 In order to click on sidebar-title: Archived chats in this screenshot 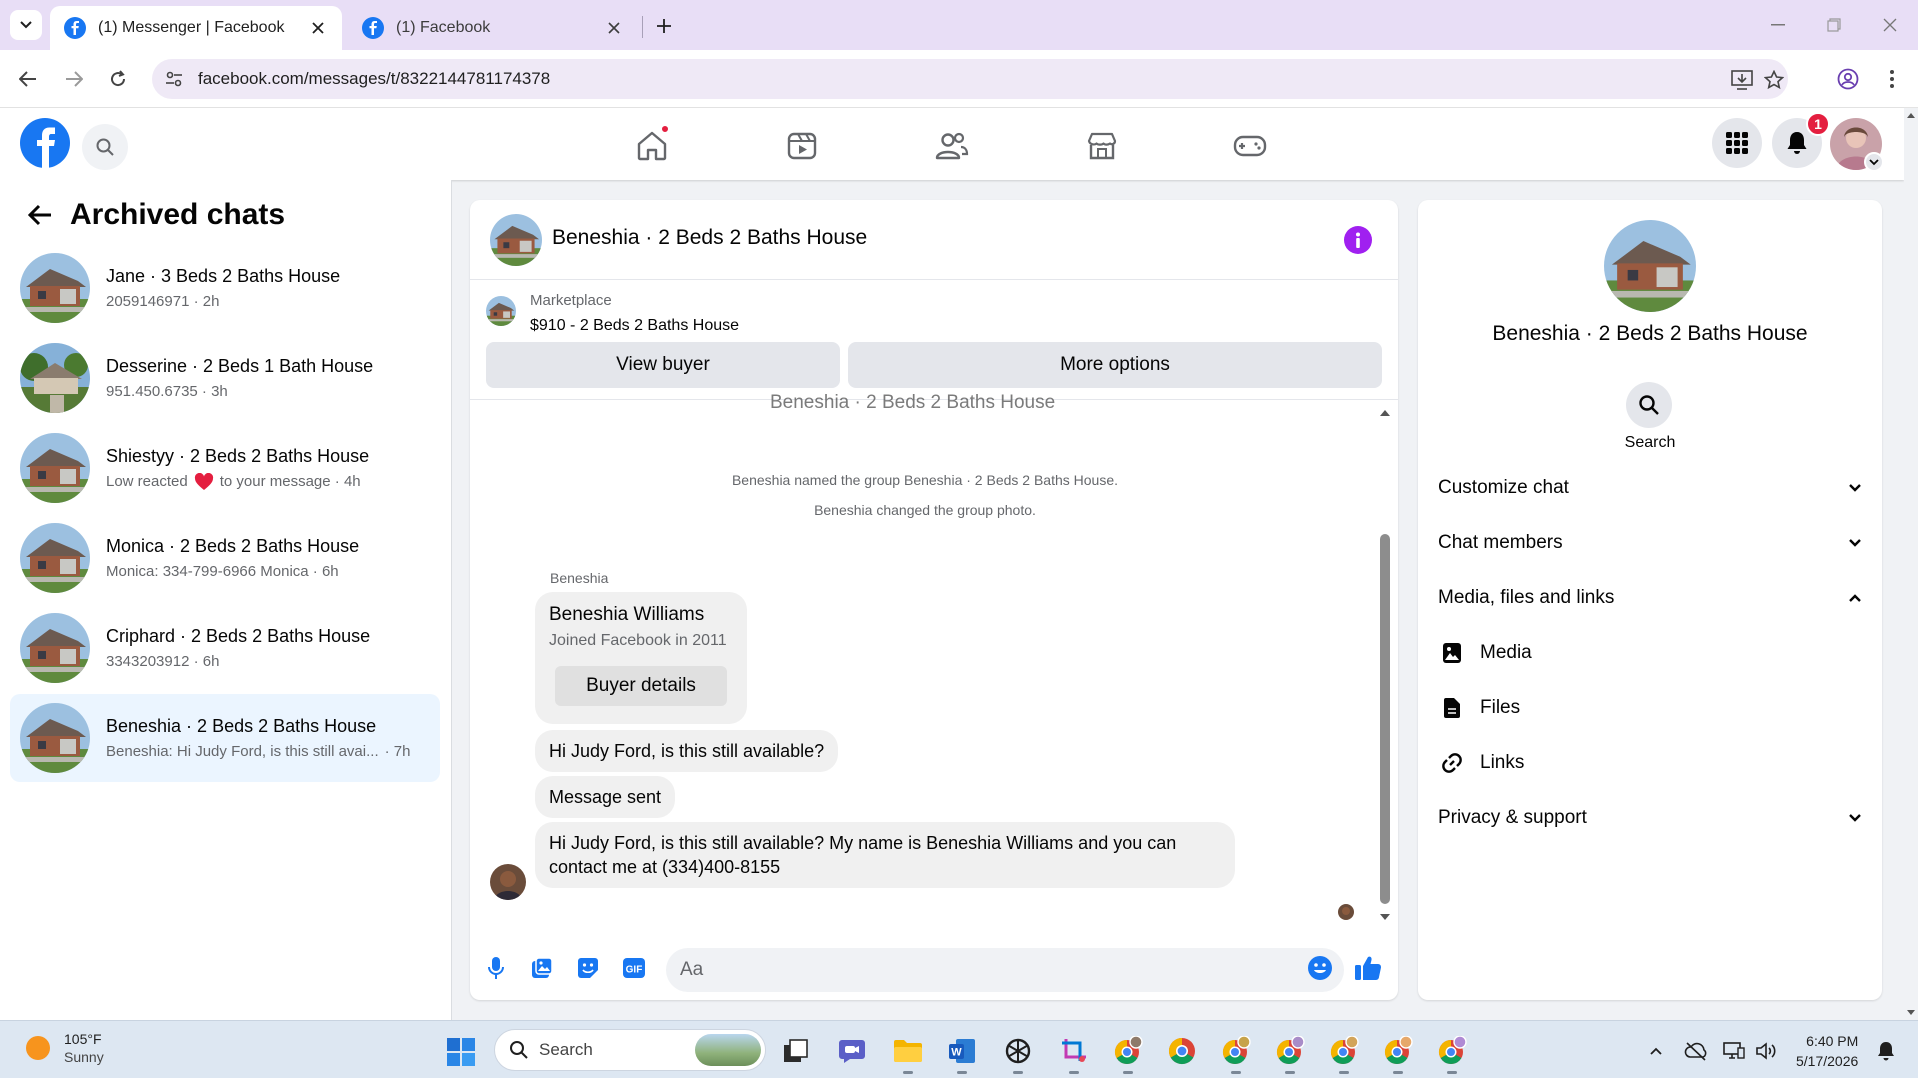, I will do `click(178, 214)`.